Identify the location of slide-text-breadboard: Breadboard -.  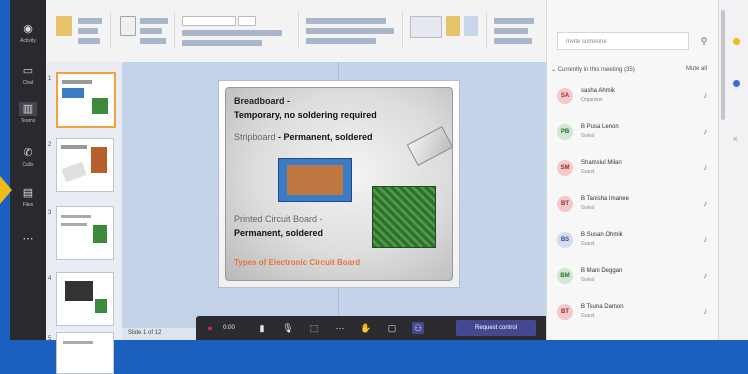
(262, 101).